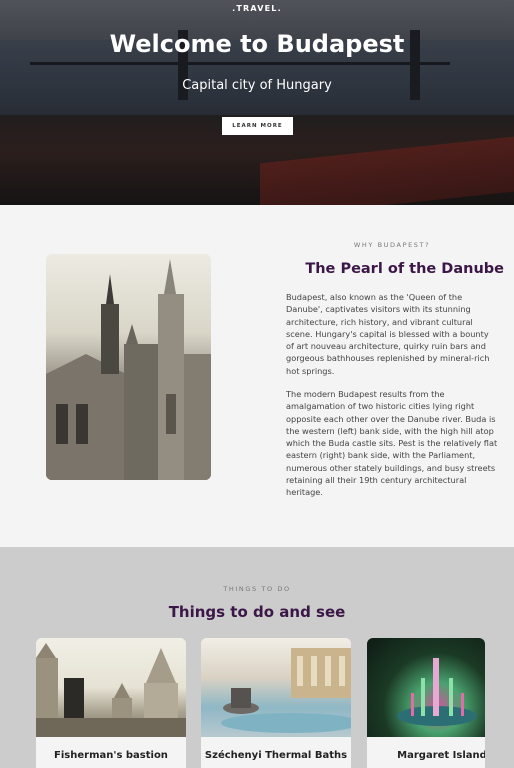 Image resolution: width=514 pixels, height=768 pixels. What do you see at coordinates (404, 269) in the screenshot?
I see `about-heading: The Pearl of the Danube` at bounding box center [404, 269].